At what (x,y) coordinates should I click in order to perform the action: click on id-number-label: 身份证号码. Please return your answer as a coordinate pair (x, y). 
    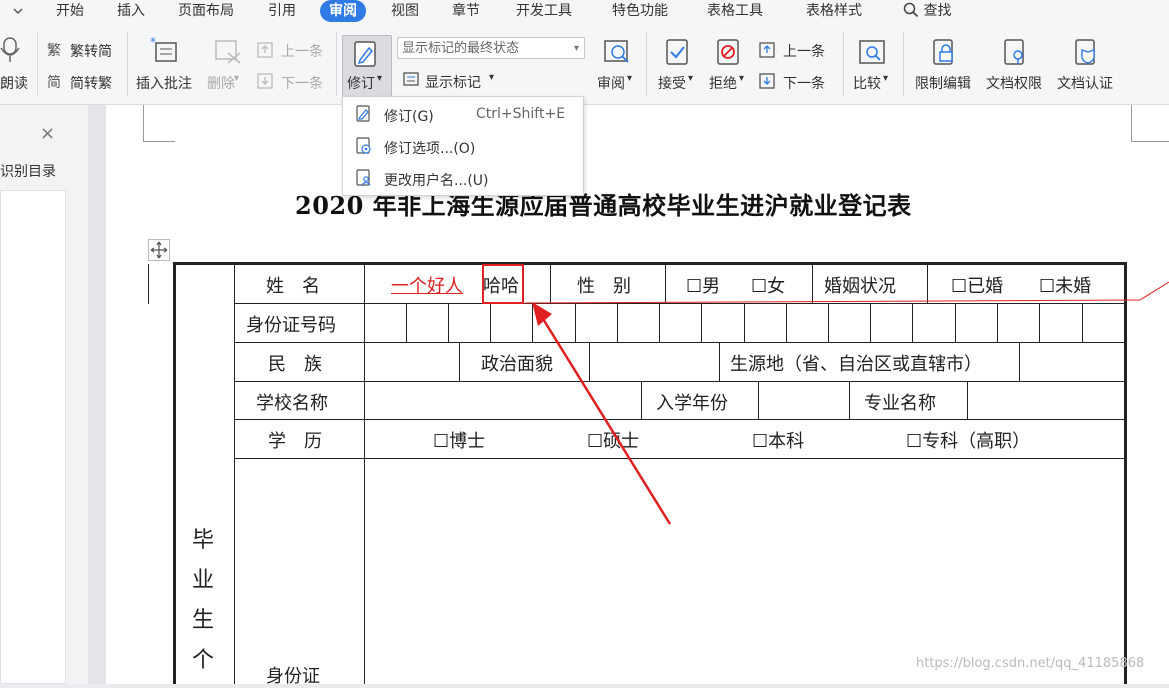
    Looking at the image, I should click on (291, 325).